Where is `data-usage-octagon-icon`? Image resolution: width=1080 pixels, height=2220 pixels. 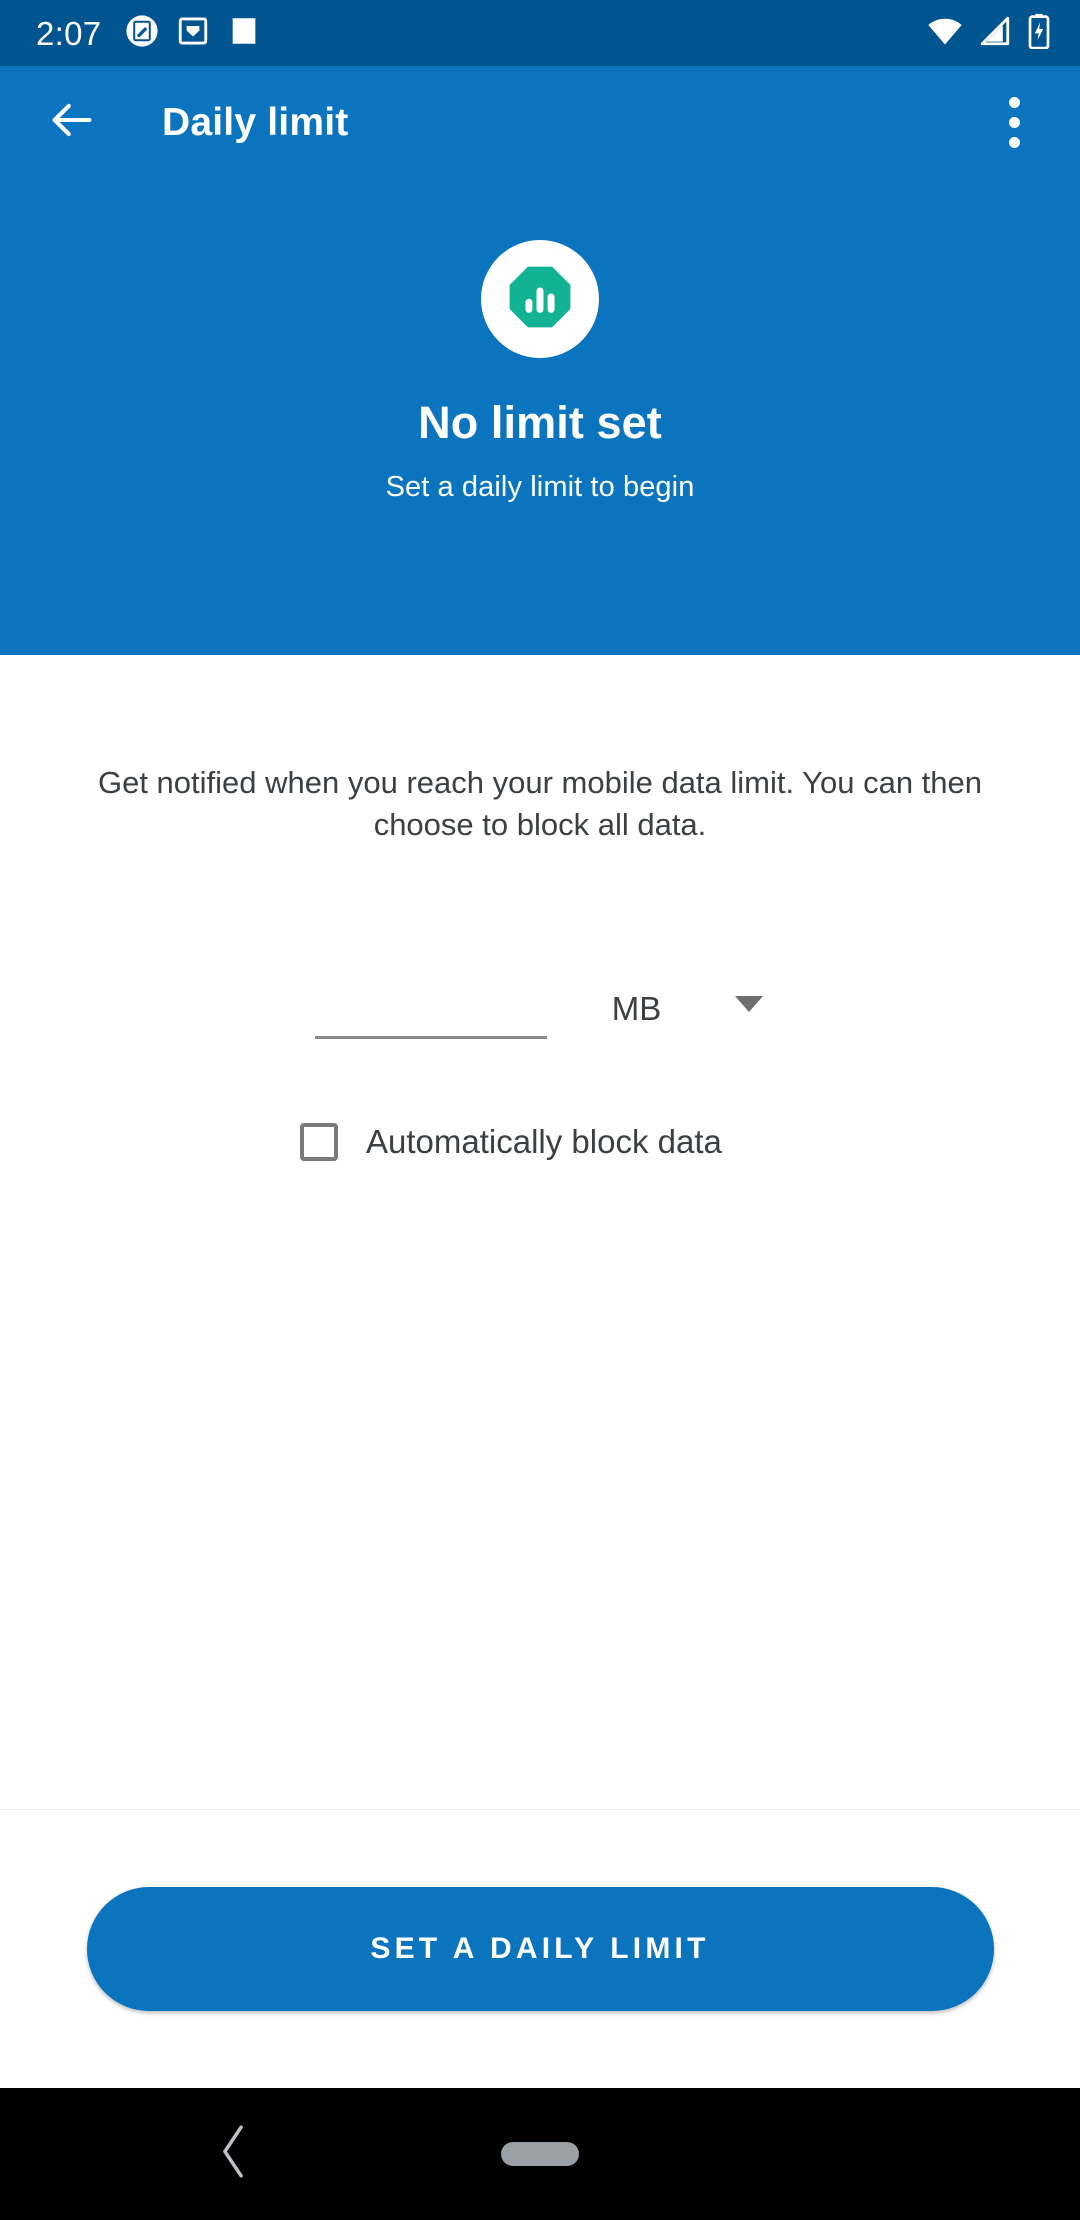
data-usage-octagon-icon is located at coordinates (540, 299).